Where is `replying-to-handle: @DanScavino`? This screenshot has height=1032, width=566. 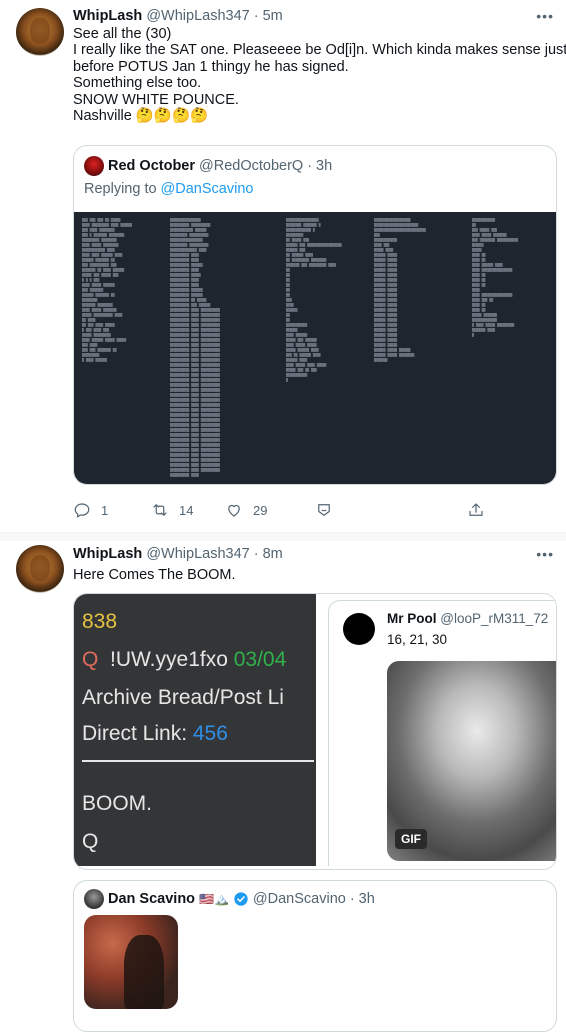 replying-to-handle: @DanScavino is located at coordinates (207, 189).